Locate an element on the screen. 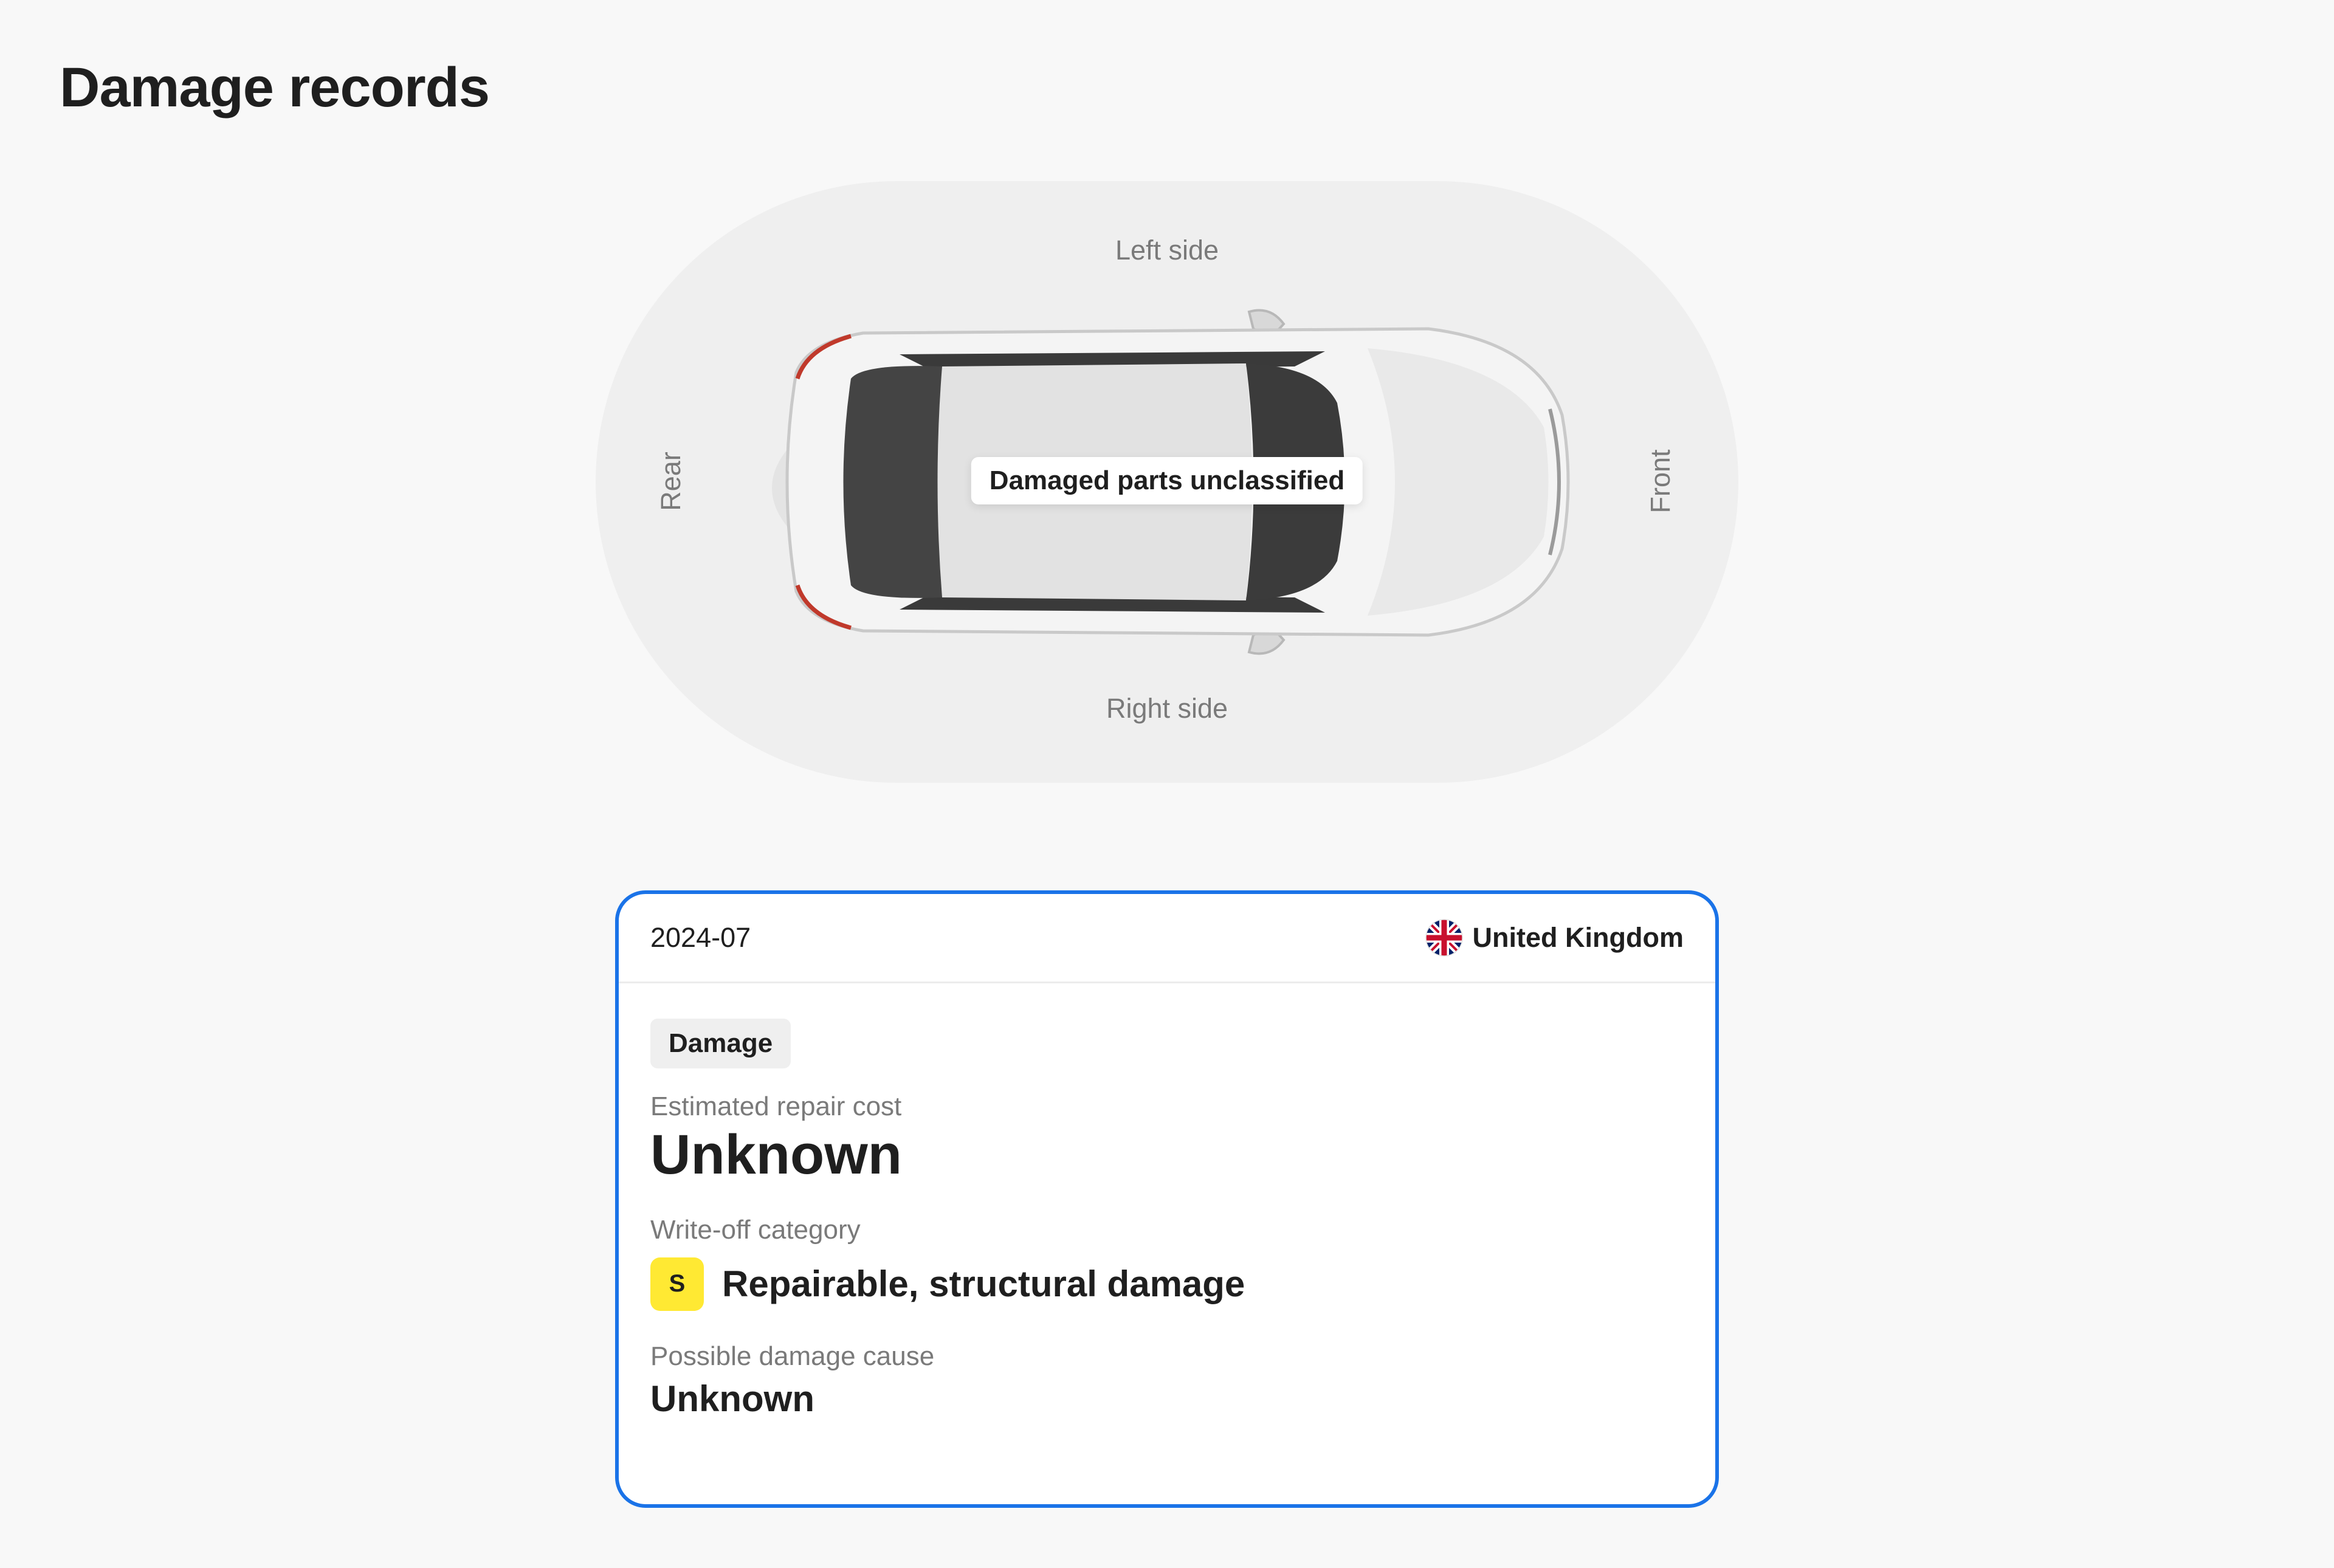 This screenshot has height=1568, width=2334. writeoff-category-label: Write-off category is located at coordinates (755, 1229).